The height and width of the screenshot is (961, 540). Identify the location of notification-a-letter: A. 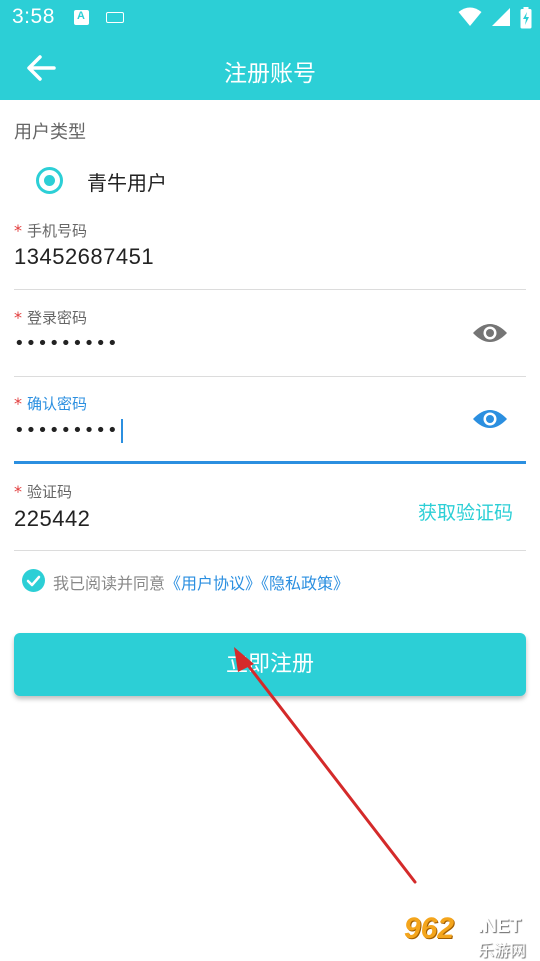
(81, 16).